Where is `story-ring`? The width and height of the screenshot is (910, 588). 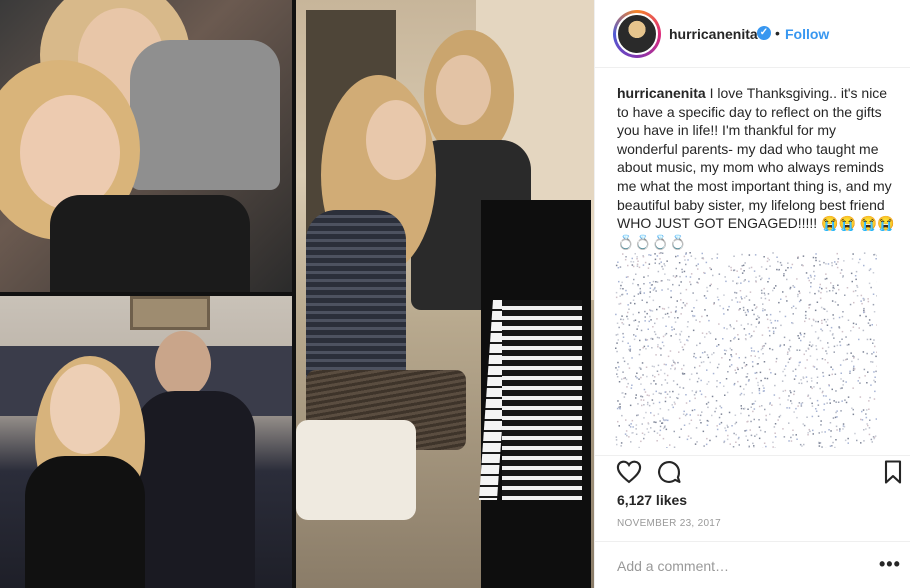 story-ring is located at coordinates (637, 34).